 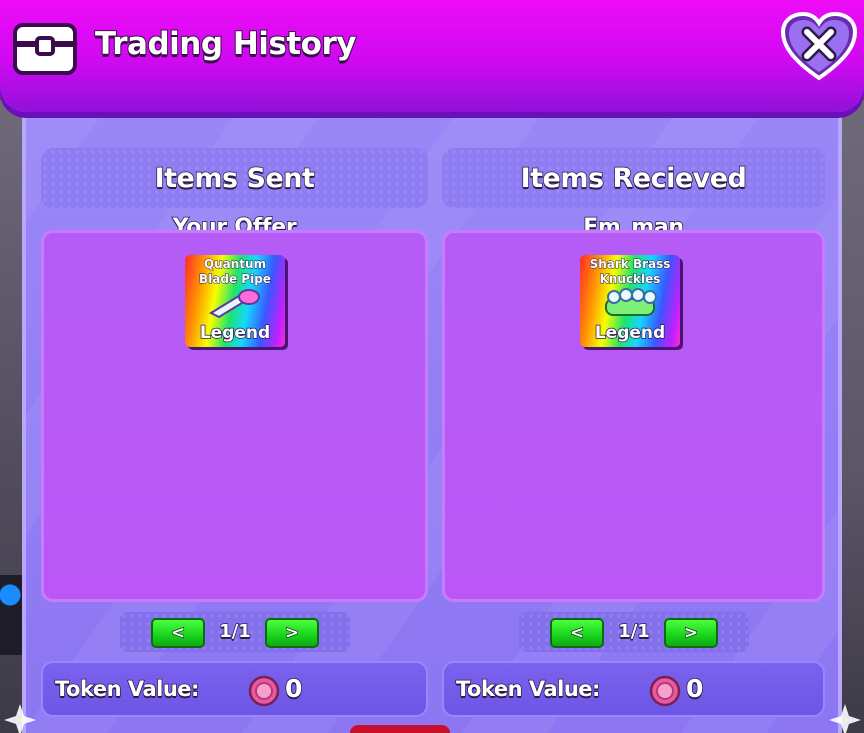 What do you see at coordinates (819, 47) in the screenshot?
I see `close-button` at bounding box center [819, 47].